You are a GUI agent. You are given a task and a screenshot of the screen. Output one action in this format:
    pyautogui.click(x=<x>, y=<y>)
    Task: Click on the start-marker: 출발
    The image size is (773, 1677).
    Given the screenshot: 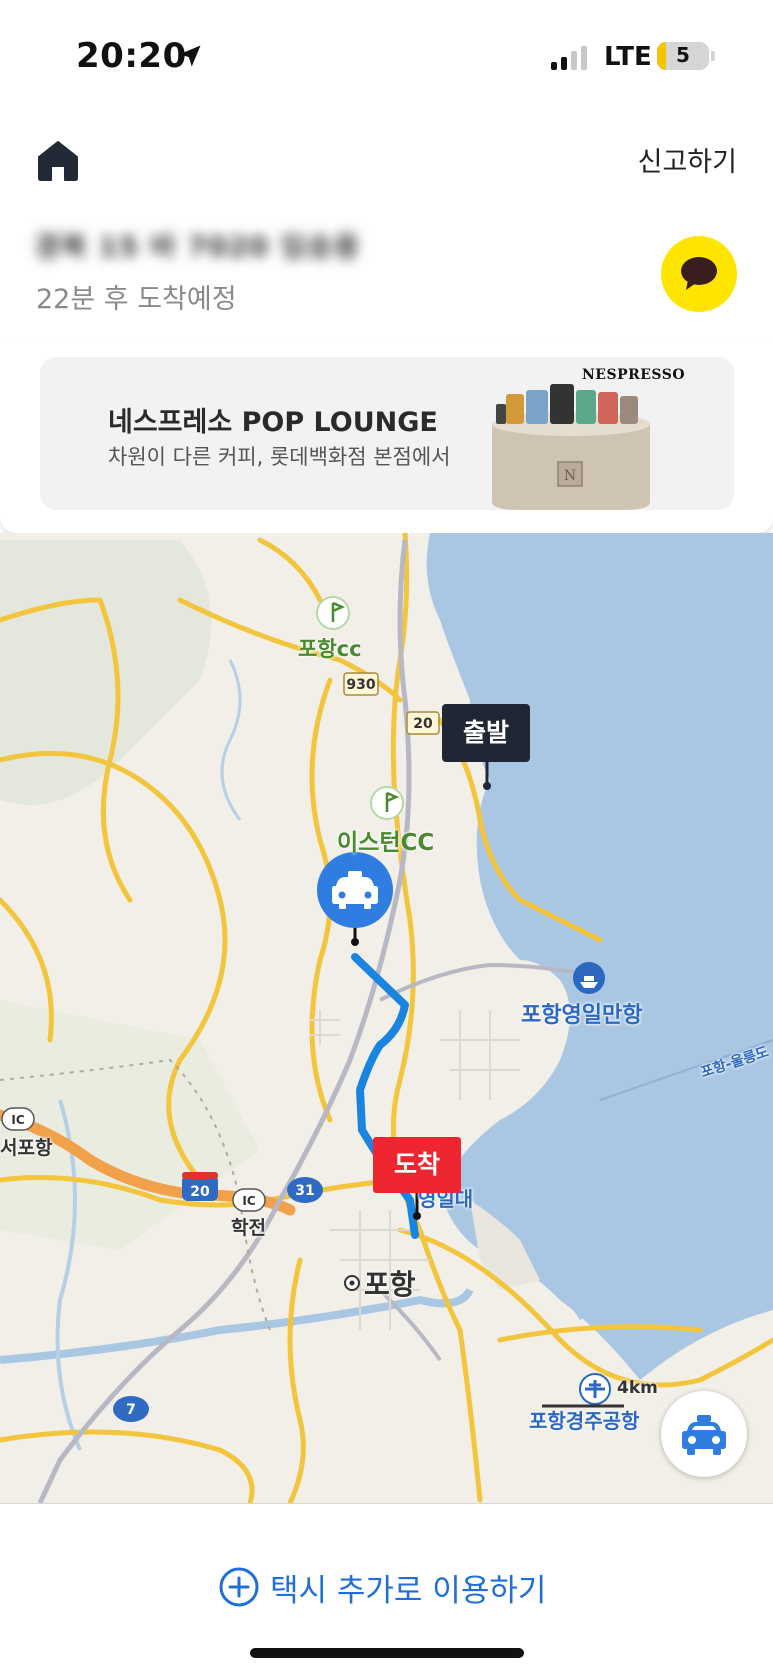 What is the action you would take?
    pyautogui.click(x=486, y=733)
    